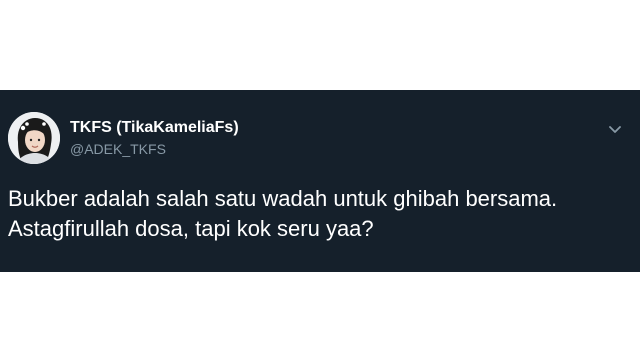  I want to click on tweet-author: TKFS (TikaKameliaFs) @ADEK_TKFS, so click(154, 138).